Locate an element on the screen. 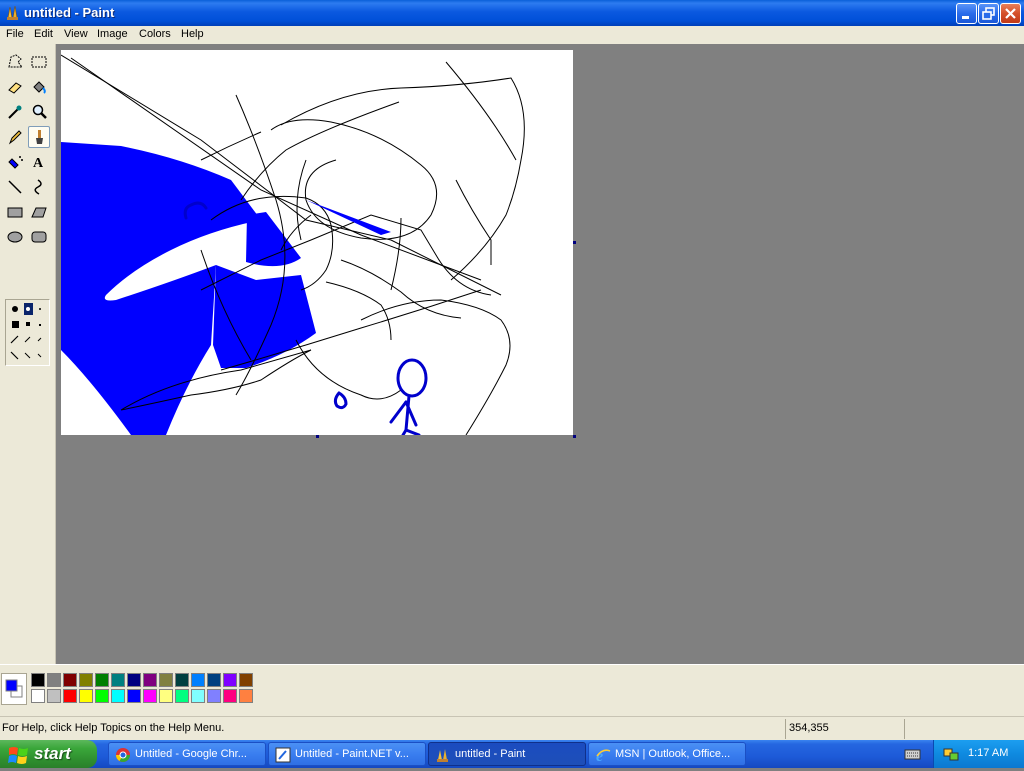  close-button is located at coordinates (1010, 13).